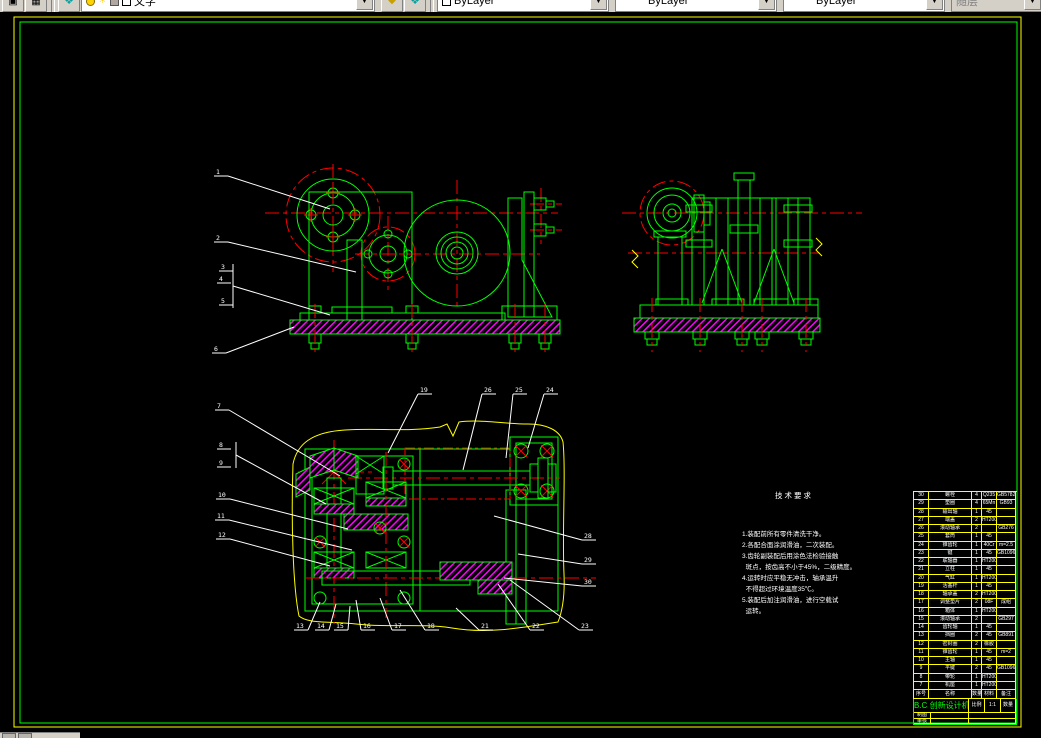 The width and height of the screenshot is (1041, 738). Describe the element at coordinates (965, 496) in the screenshot. I see `parts-table-row: 30 螺栓 4 Q235 GB5782` at that location.